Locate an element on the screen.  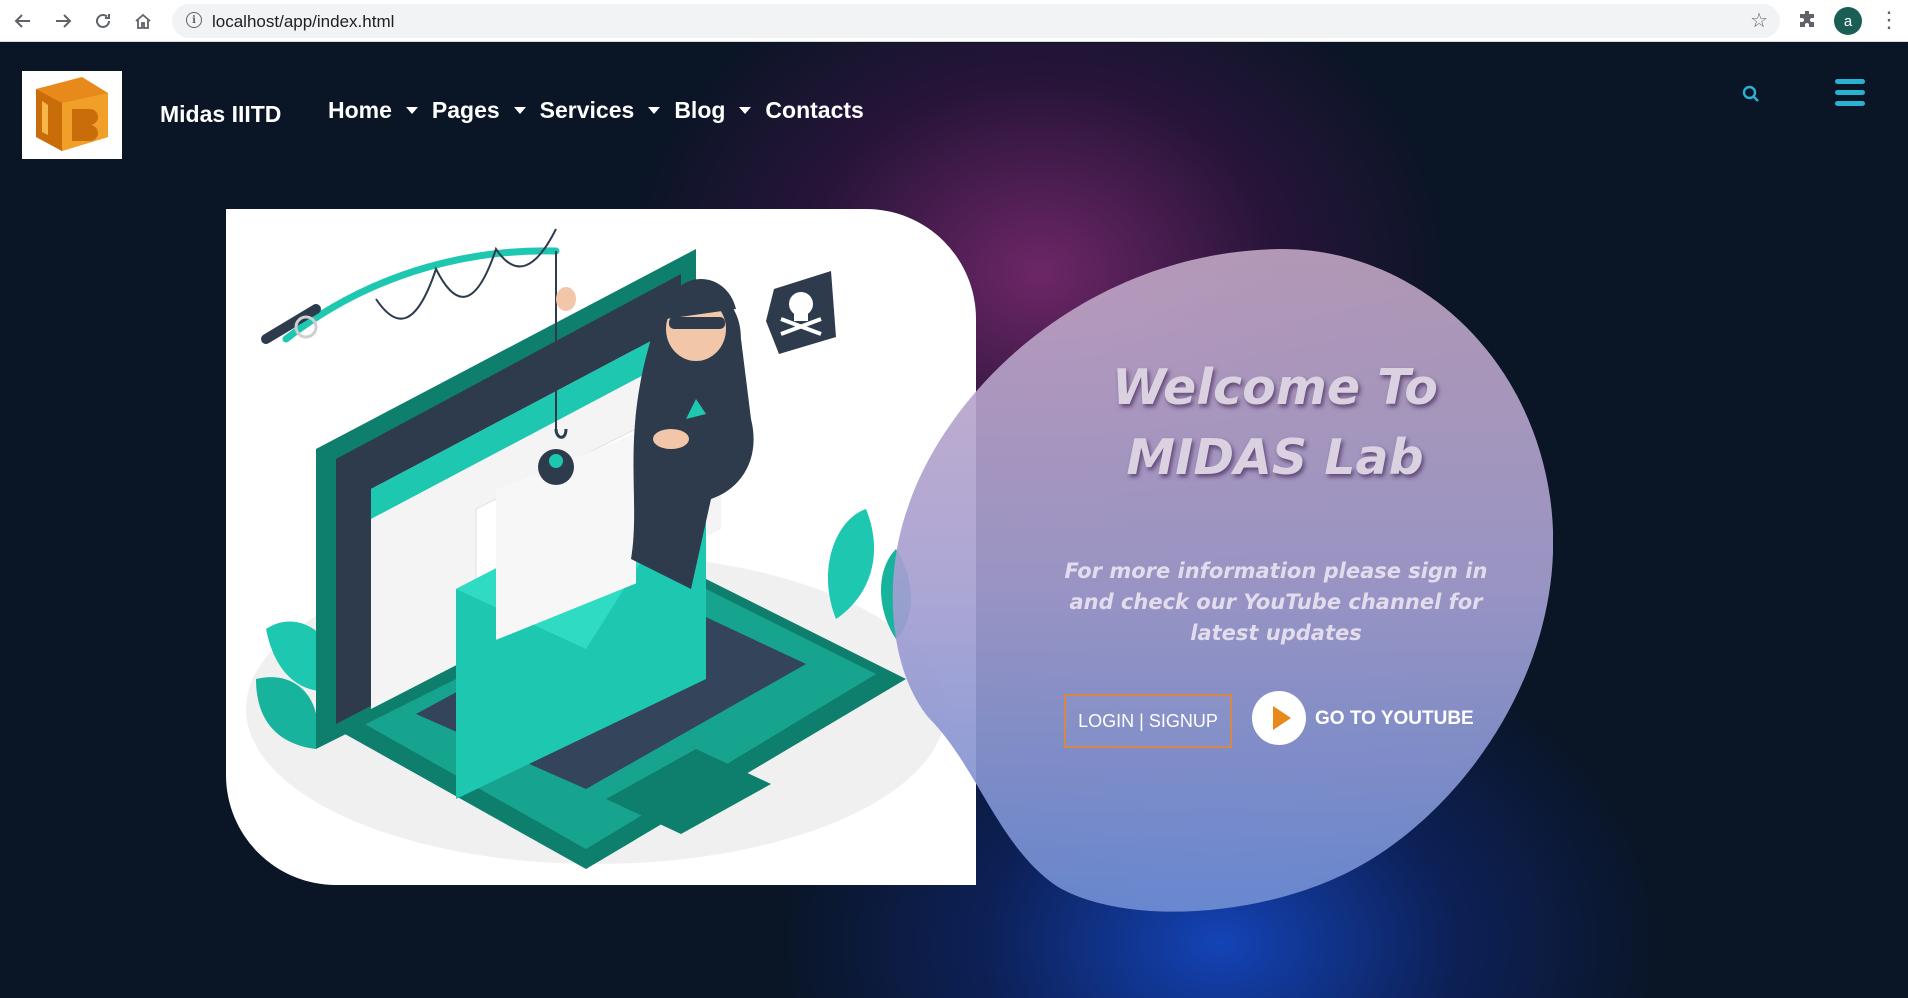
extensions-icon is located at coordinates (1807, 22).